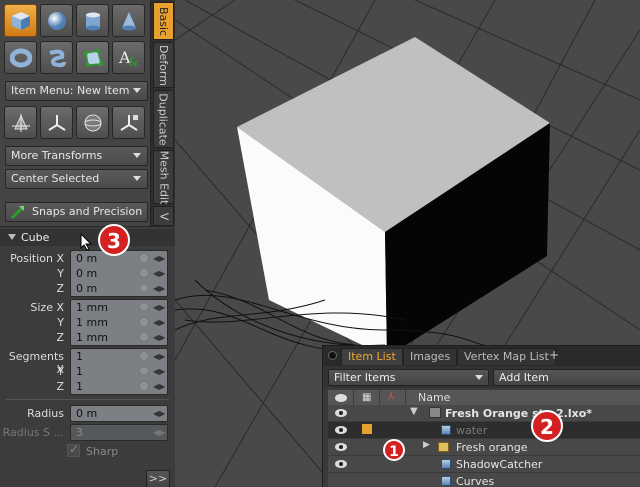  I want to click on position-y-field: 0 m ◀▶, so click(119, 273).